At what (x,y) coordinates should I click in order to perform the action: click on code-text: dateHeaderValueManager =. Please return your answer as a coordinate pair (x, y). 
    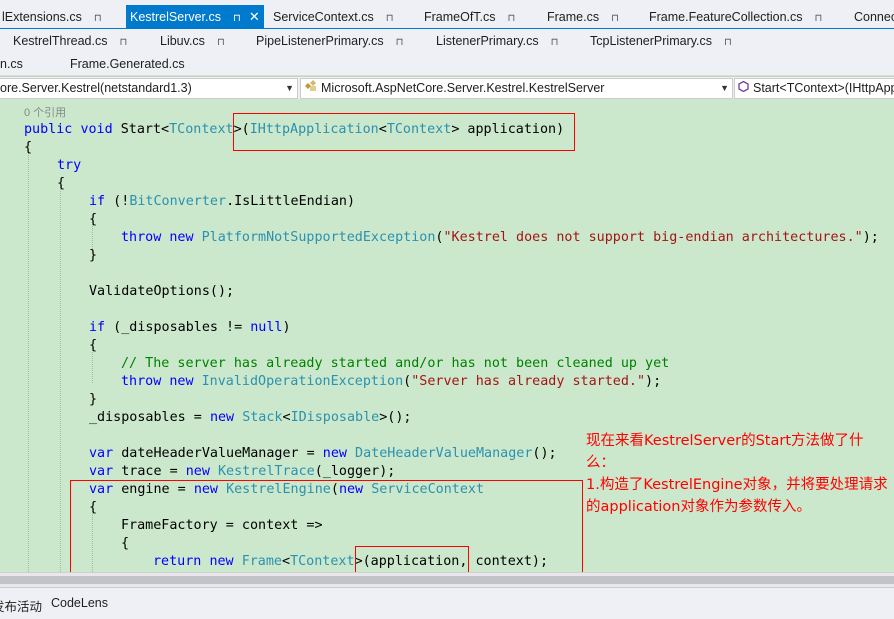
    Looking at the image, I should click on (218, 453).